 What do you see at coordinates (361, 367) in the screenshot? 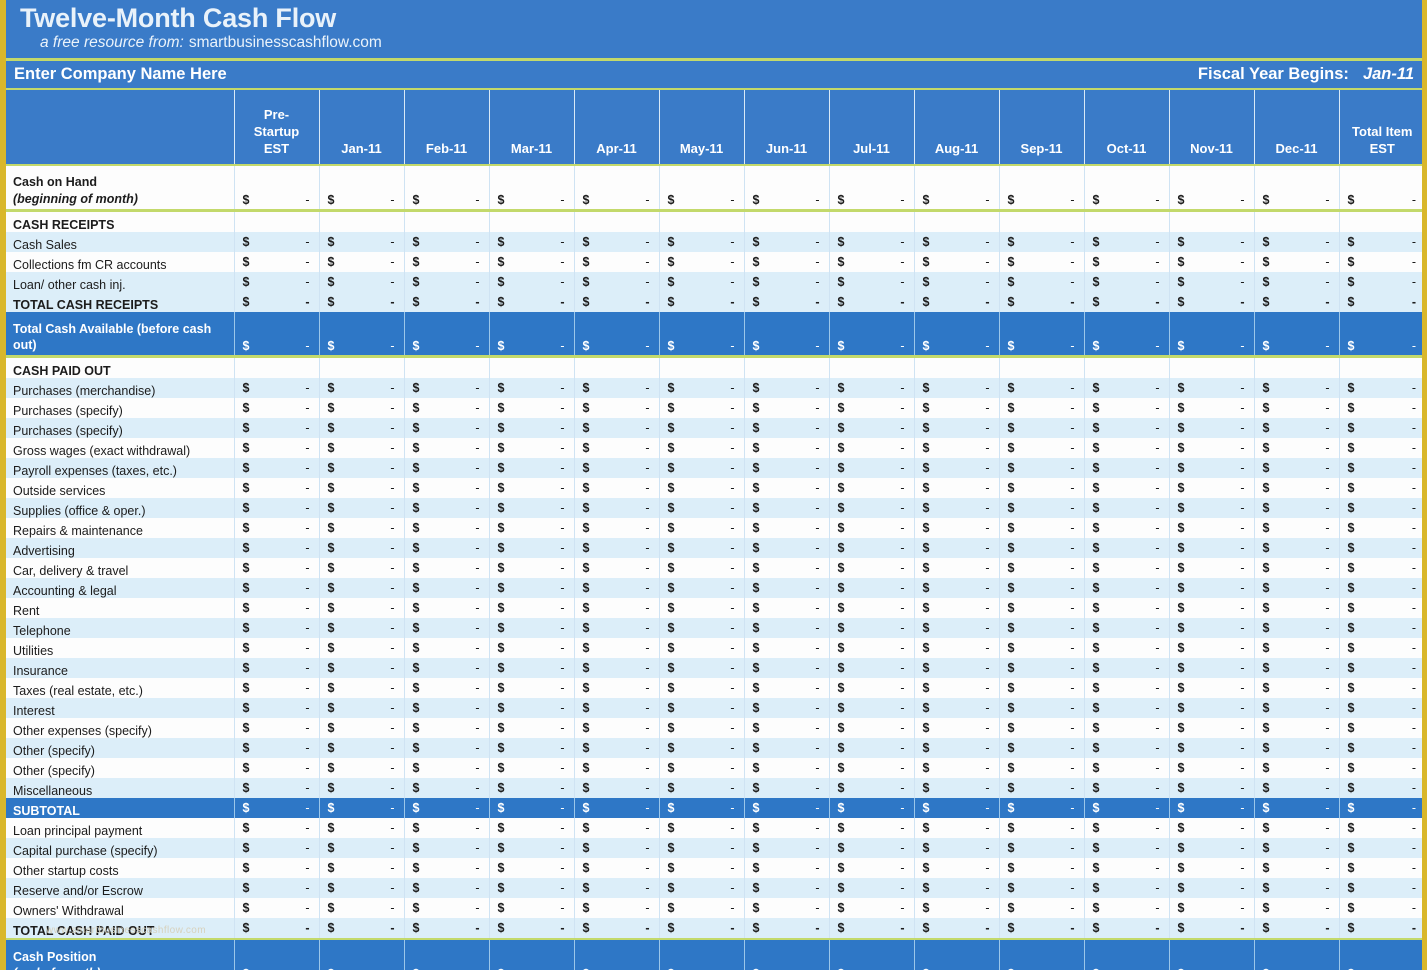
I see `cell-jan` at bounding box center [361, 367].